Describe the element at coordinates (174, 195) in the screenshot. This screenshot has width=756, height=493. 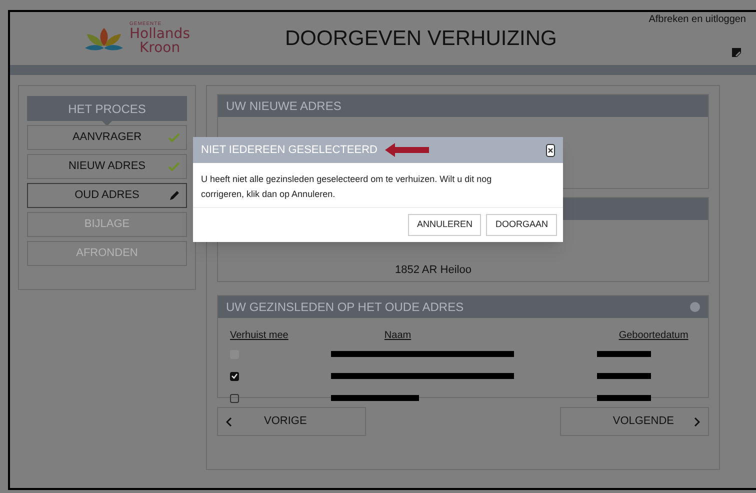
I see `pencil-icon` at that location.